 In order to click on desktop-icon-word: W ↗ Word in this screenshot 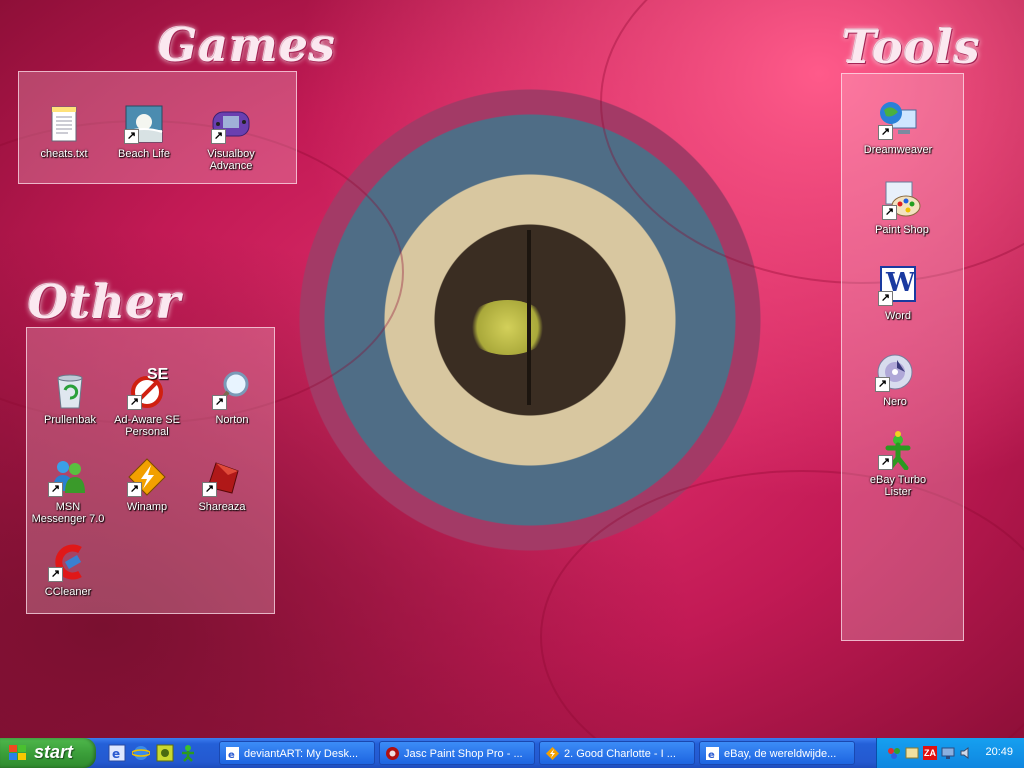, I will do `click(898, 294)`.